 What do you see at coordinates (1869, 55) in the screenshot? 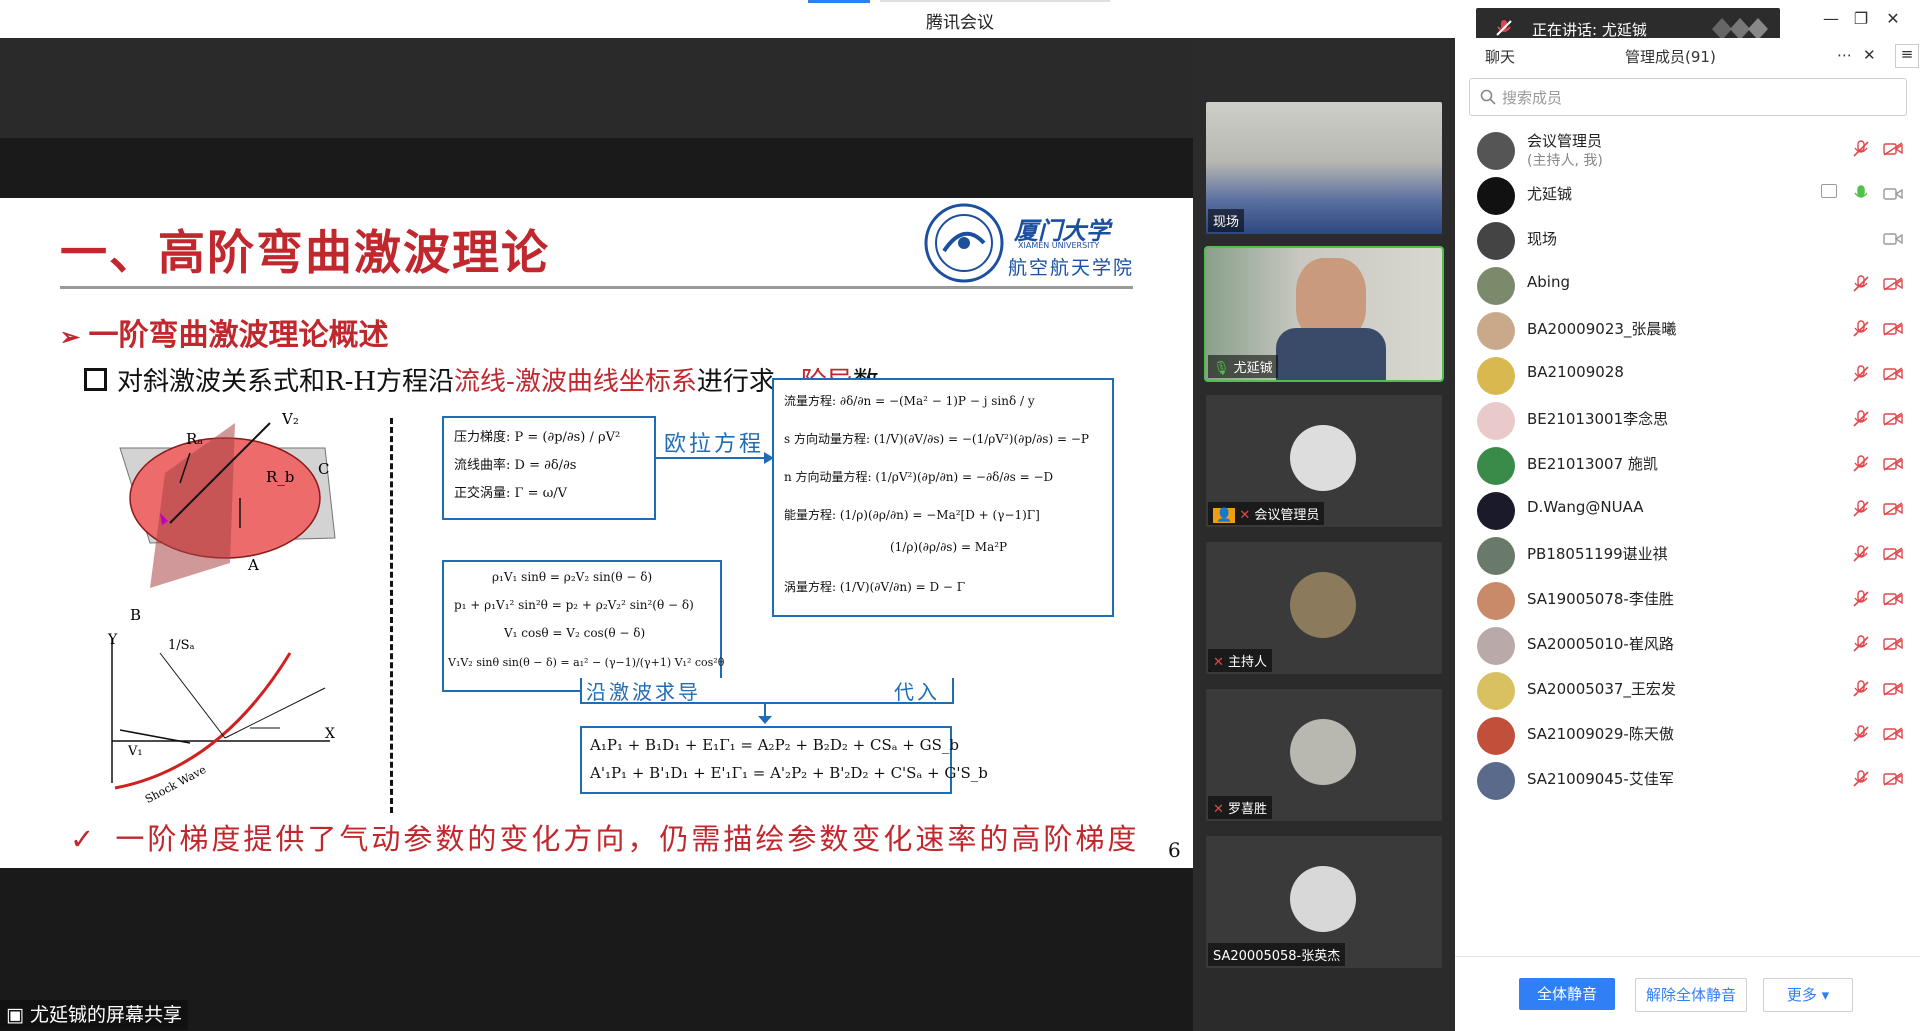
I see `close-panel-icon: ✕` at bounding box center [1869, 55].